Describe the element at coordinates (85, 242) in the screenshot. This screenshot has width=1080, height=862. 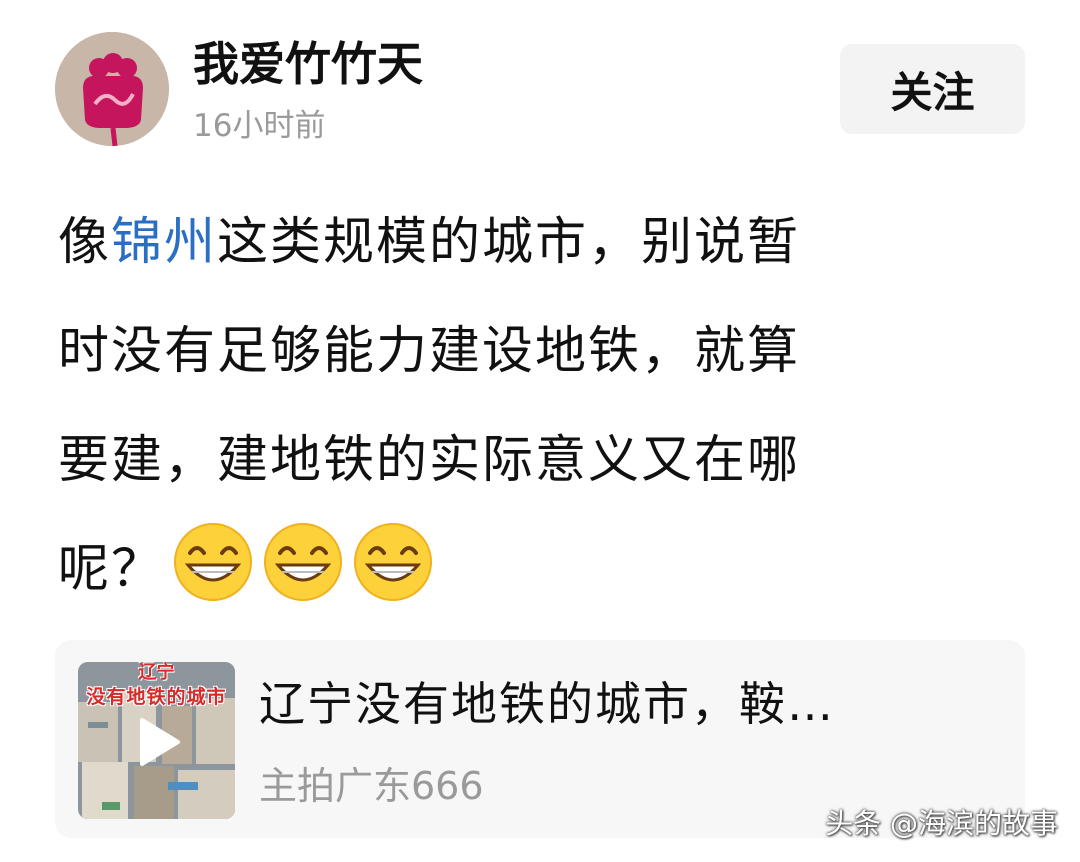
I see `post-text-segment: 像` at that location.